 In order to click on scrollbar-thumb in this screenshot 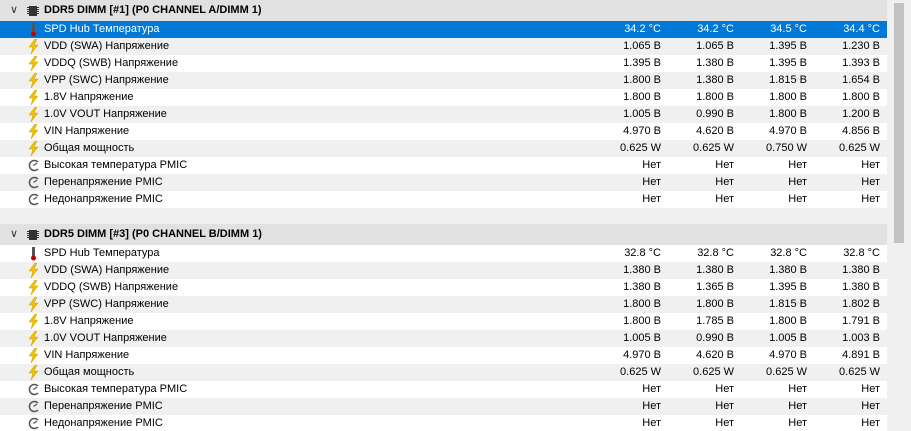, I will do `click(899, 123)`.